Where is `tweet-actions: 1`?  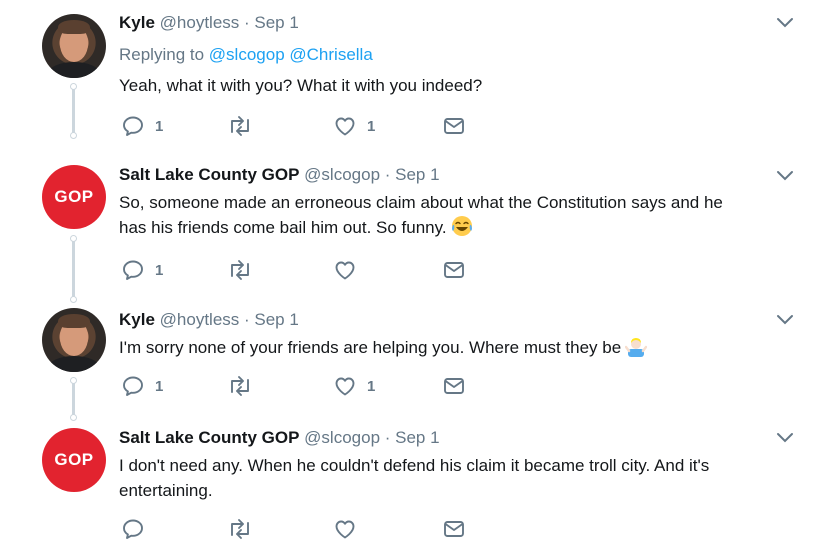
tweet-actions: 1 is located at coordinates (299, 270).